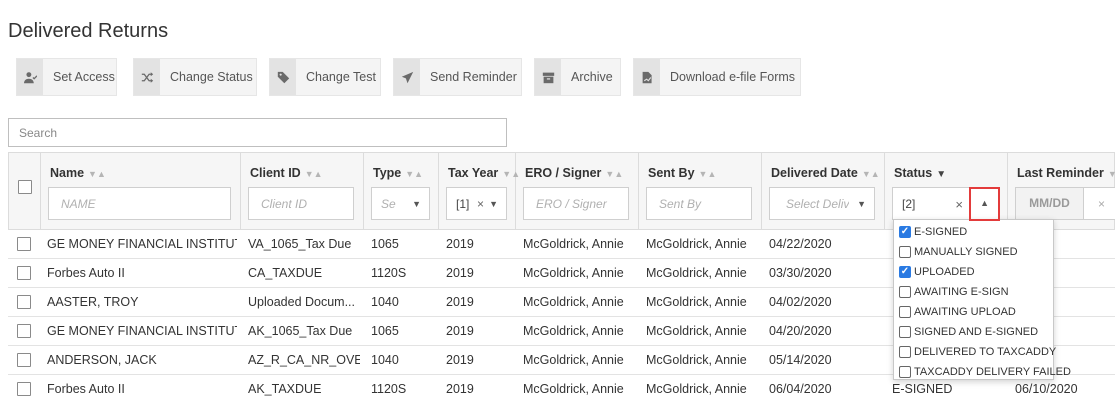  I want to click on search-input, so click(257, 132).